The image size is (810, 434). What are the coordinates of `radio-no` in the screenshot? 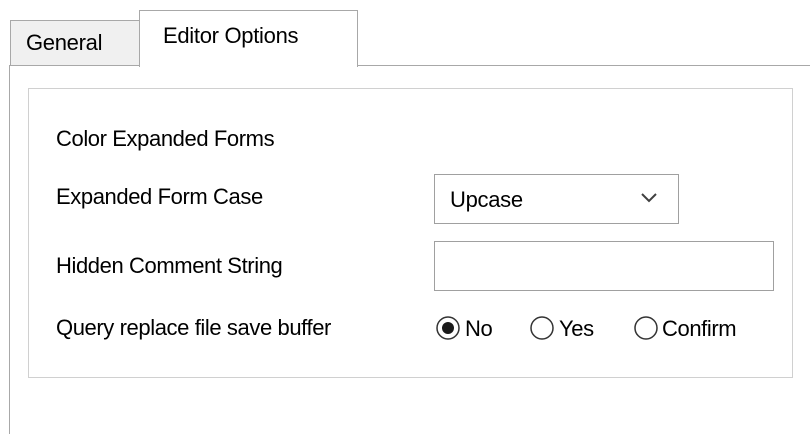 It's located at (448, 328).